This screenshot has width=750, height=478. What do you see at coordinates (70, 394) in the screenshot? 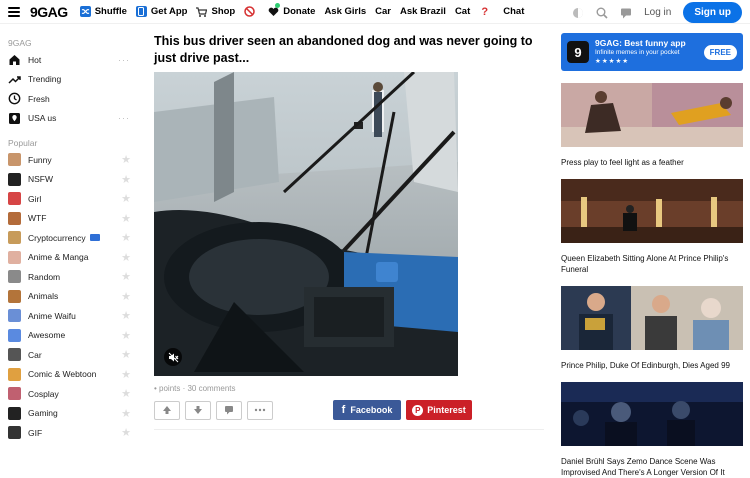
I see `sidebar-item-cosplay: Cosplay ★` at bounding box center [70, 394].